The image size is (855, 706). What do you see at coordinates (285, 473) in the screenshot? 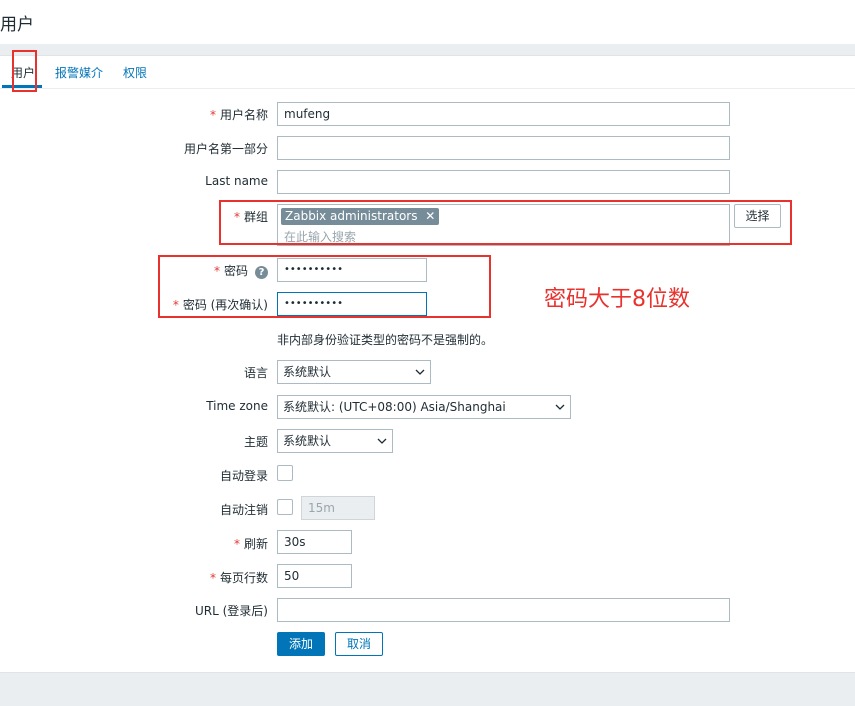
I see `autologin-checkbox` at bounding box center [285, 473].